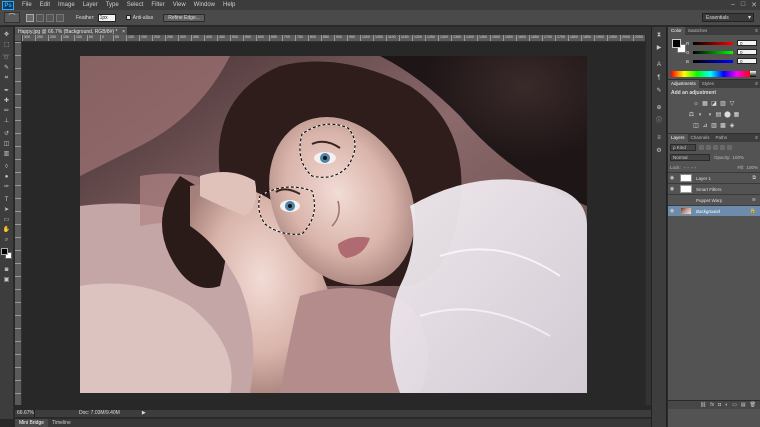 Image resolution: width=760 pixels, height=427 pixels. Describe the element at coordinates (700, 138) in the screenshot. I see `tab-channels: Channels` at that location.